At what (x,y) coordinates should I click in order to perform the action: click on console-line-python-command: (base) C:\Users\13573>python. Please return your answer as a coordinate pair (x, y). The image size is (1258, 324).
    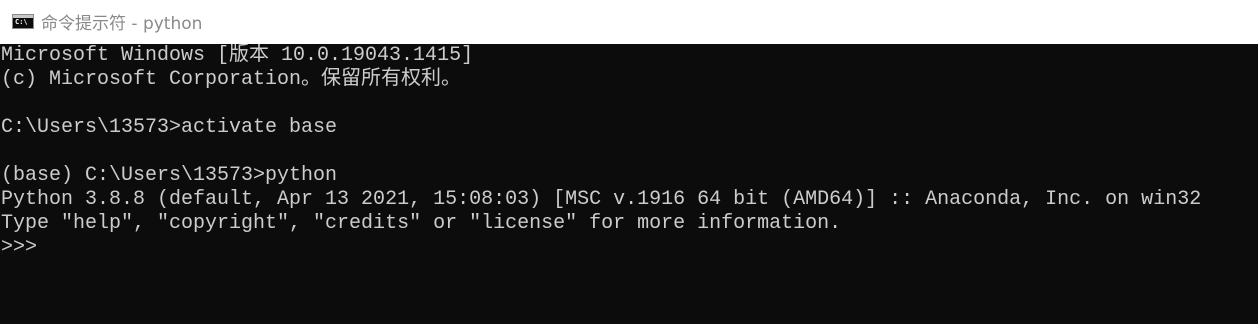
    Looking at the image, I should click on (169, 175).